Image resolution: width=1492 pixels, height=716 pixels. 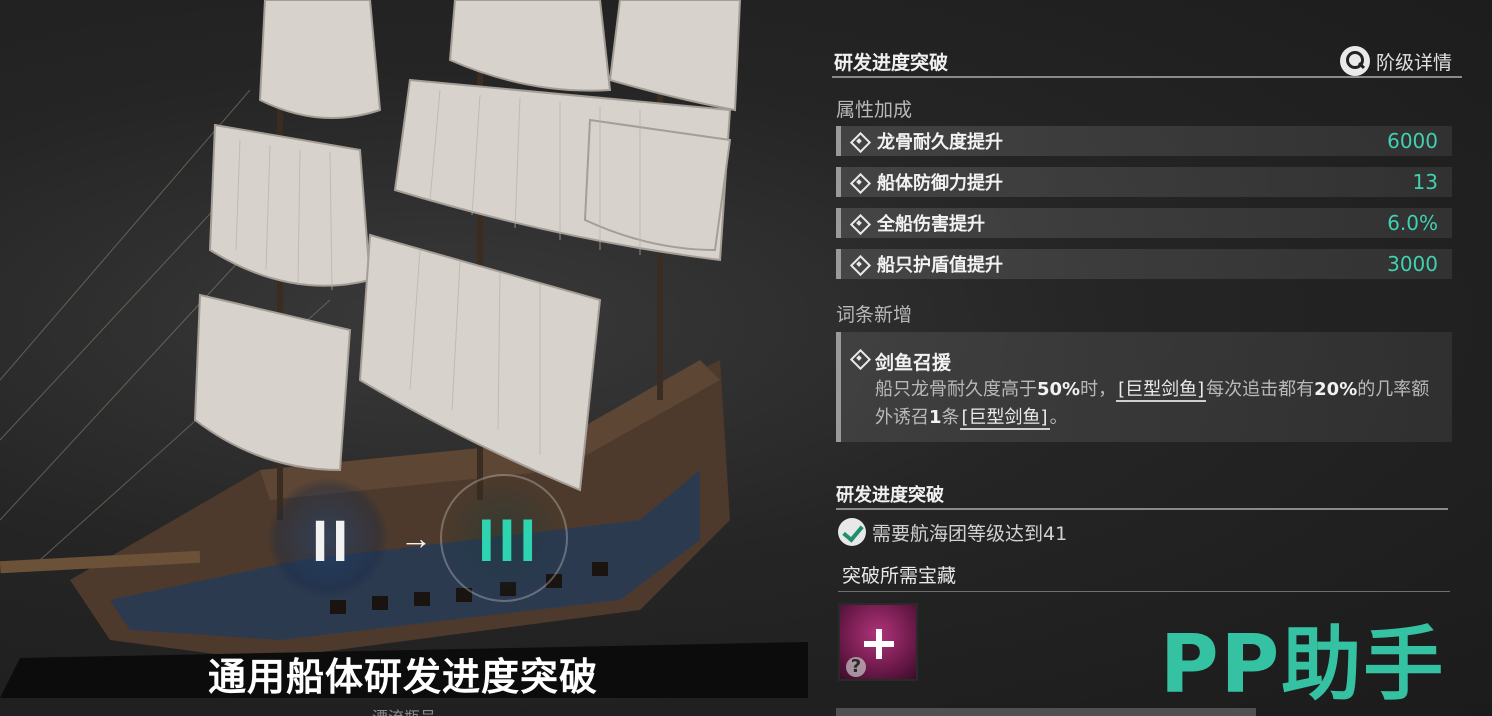 I want to click on bottom-bar, so click(x=1046, y=712).